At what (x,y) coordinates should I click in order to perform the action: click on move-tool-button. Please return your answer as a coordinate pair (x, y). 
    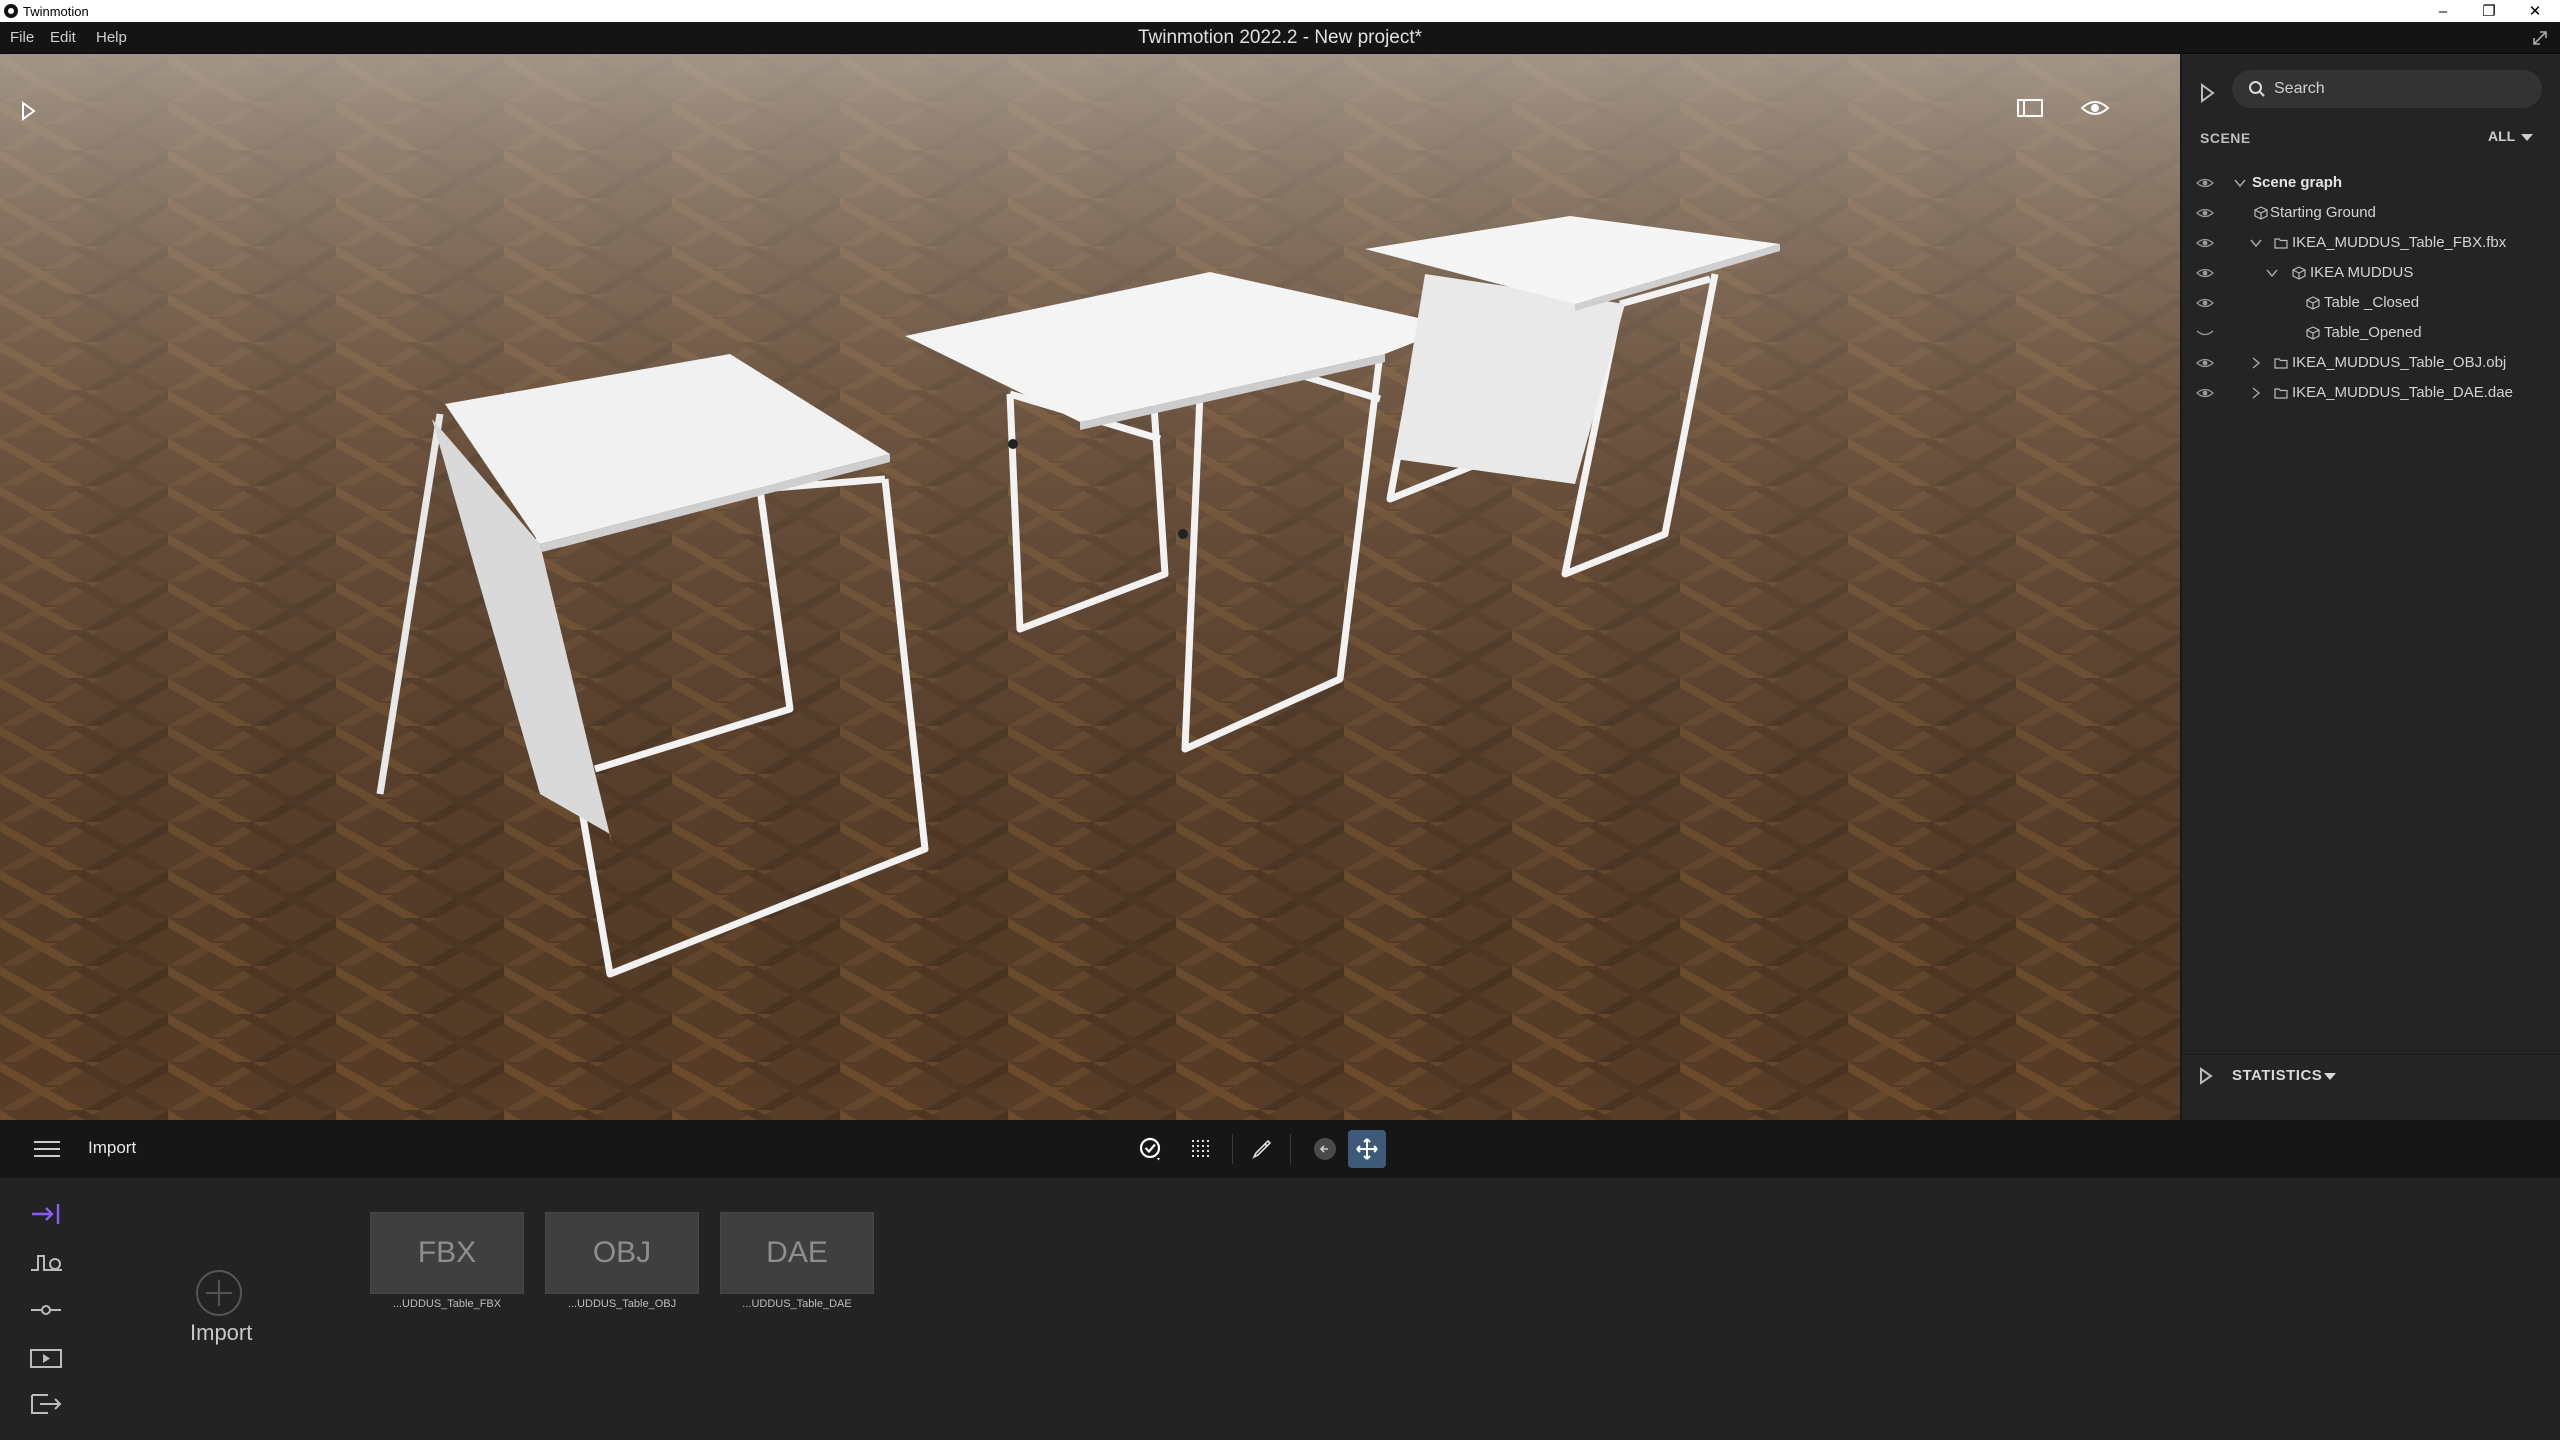
    Looking at the image, I should click on (1367, 1149).